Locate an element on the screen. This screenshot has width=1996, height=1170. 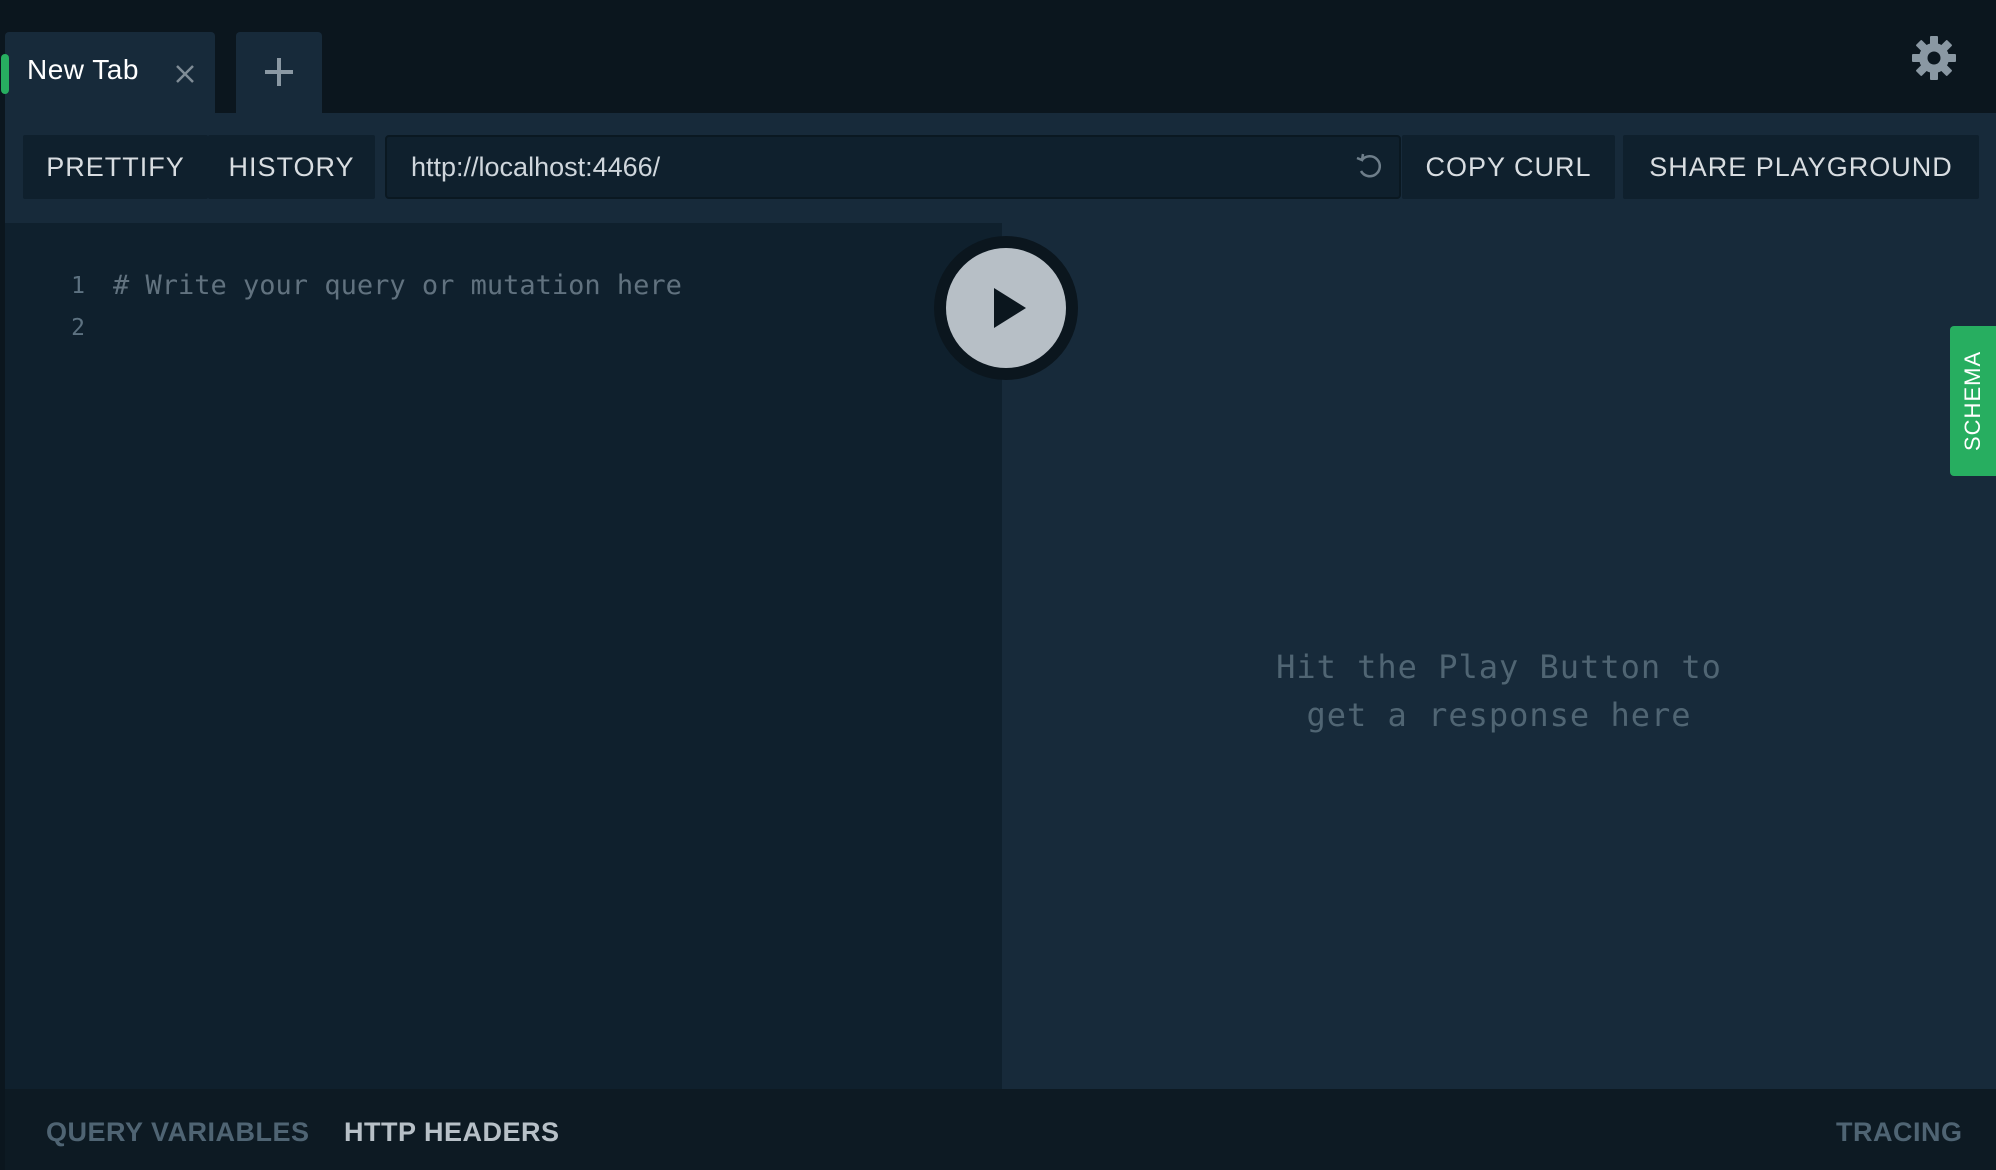
endpoint-url-text: http://localhost:4466/ is located at coordinates (536, 167).